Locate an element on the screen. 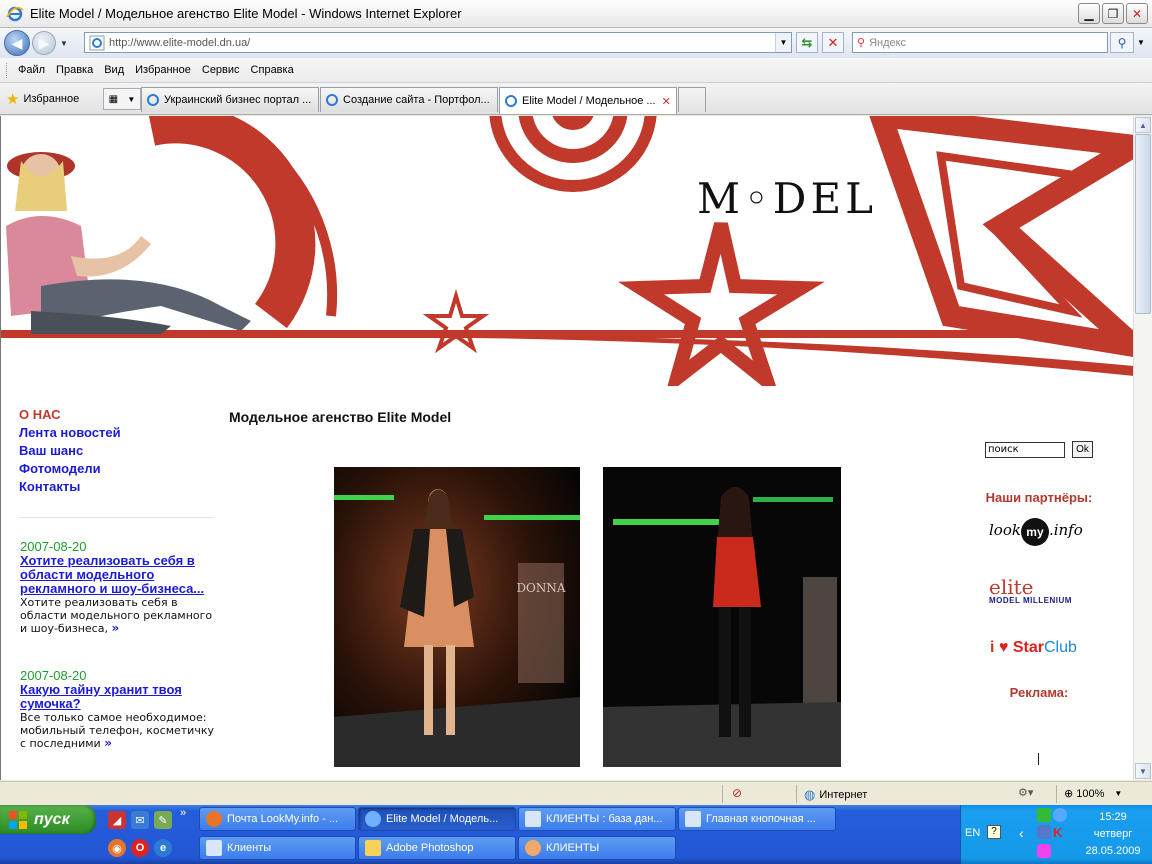 The width and height of the screenshot is (1152, 864). quicklaunch-expand-icon: » is located at coordinates (183, 813).